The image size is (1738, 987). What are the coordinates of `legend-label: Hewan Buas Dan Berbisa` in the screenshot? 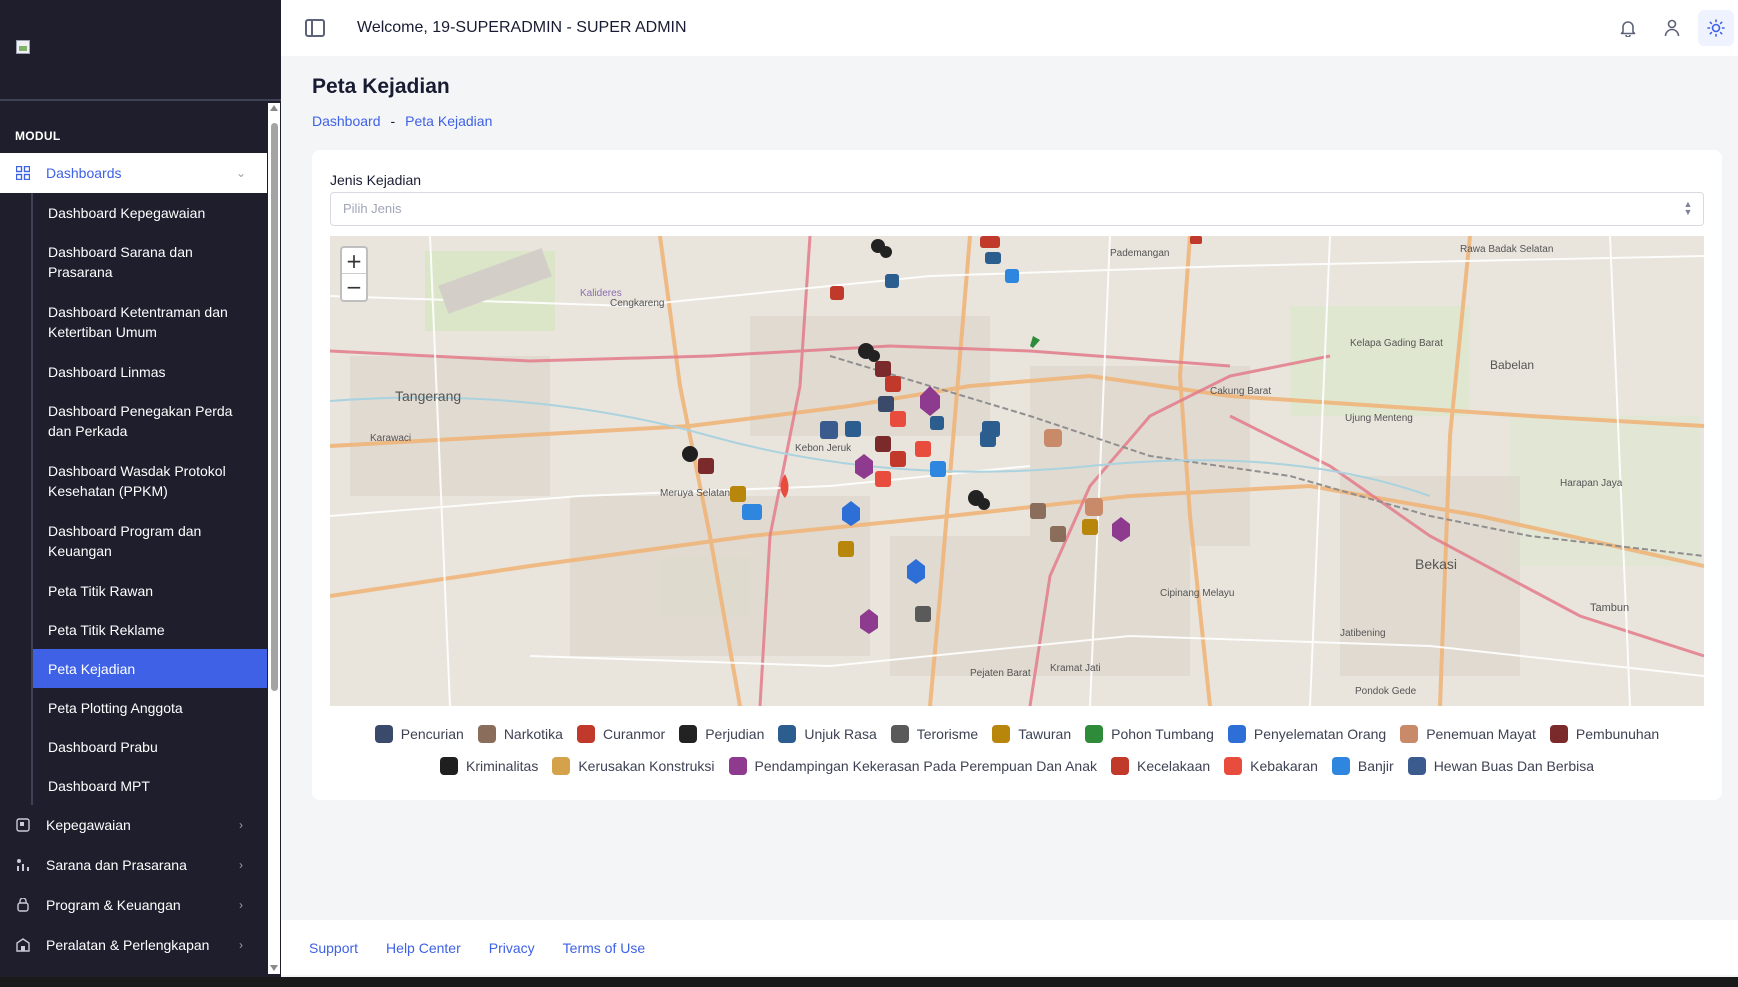 It's located at (1513, 766).